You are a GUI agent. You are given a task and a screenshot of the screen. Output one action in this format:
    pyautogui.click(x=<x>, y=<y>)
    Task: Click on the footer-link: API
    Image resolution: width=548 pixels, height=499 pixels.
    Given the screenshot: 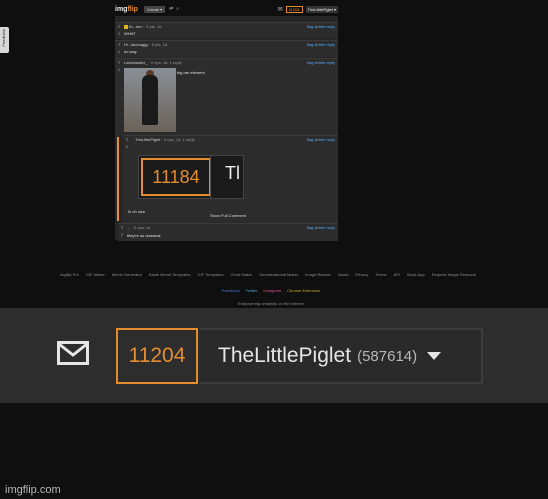 What is the action you would take?
    pyautogui.click(x=396, y=274)
    